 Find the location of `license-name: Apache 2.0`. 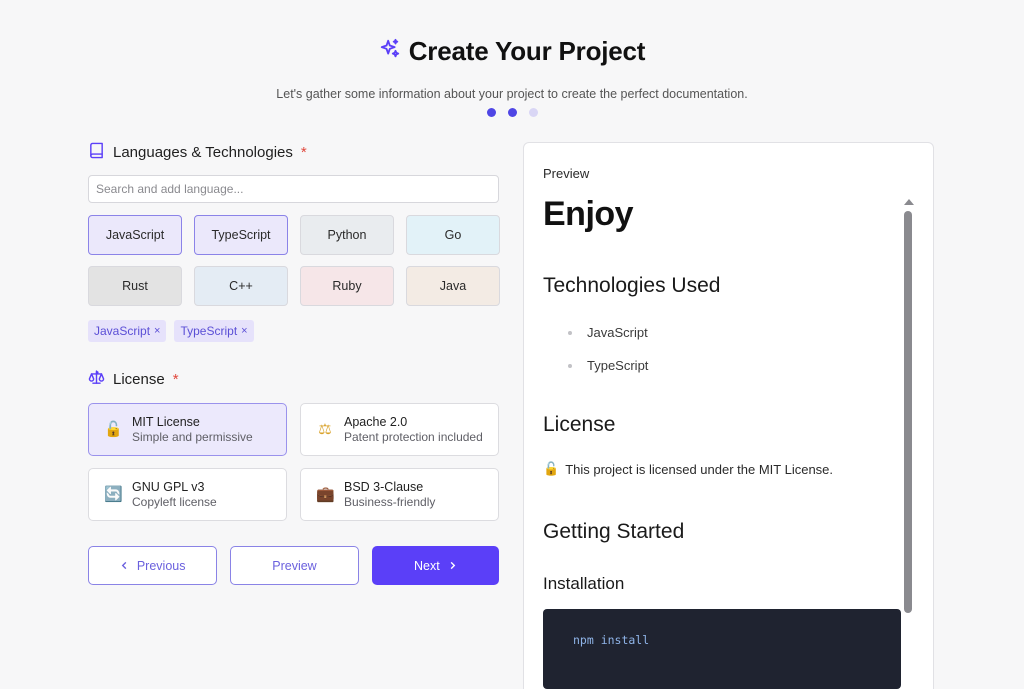

license-name: Apache 2.0 is located at coordinates (376, 422).